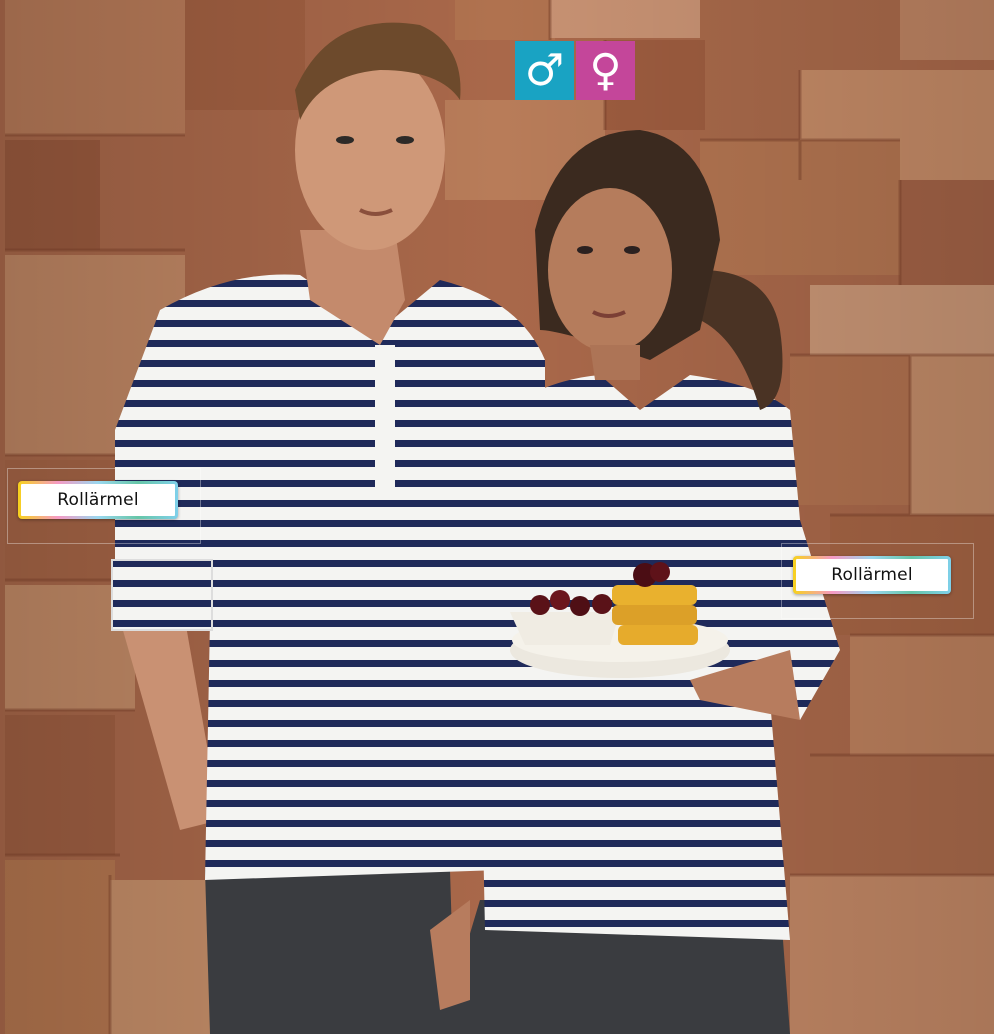  What do you see at coordinates (872, 575) in the screenshot?
I see `rollsleeve-label-right: Rollärmel` at bounding box center [872, 575].